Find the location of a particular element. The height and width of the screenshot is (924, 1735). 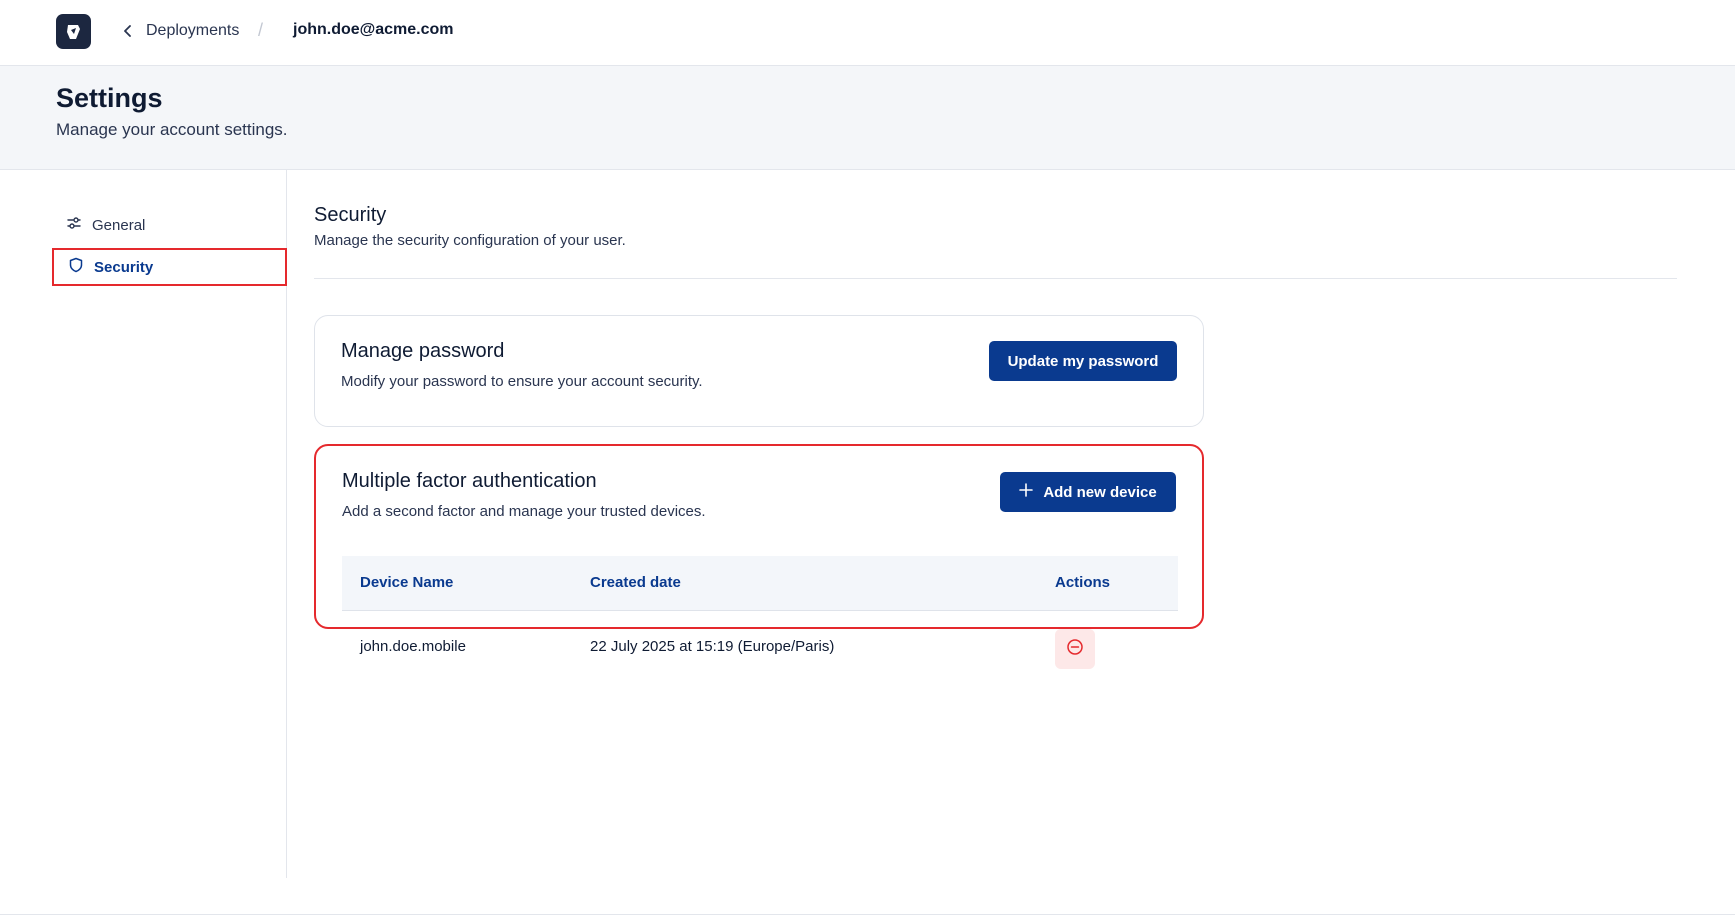

page-header: Settings Manage your account settings. is located at coordinates (867, 118).